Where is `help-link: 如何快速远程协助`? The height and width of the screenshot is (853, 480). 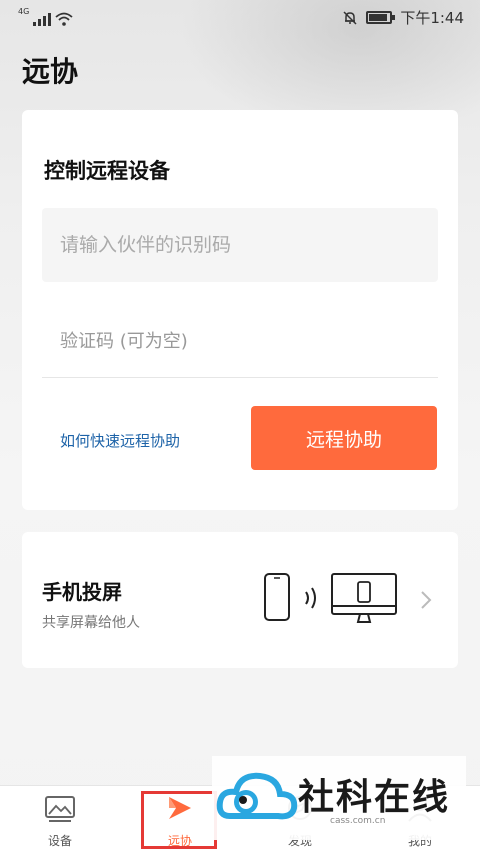 help-link: 如何快速远程协助 is located at coordinates (120, 440).